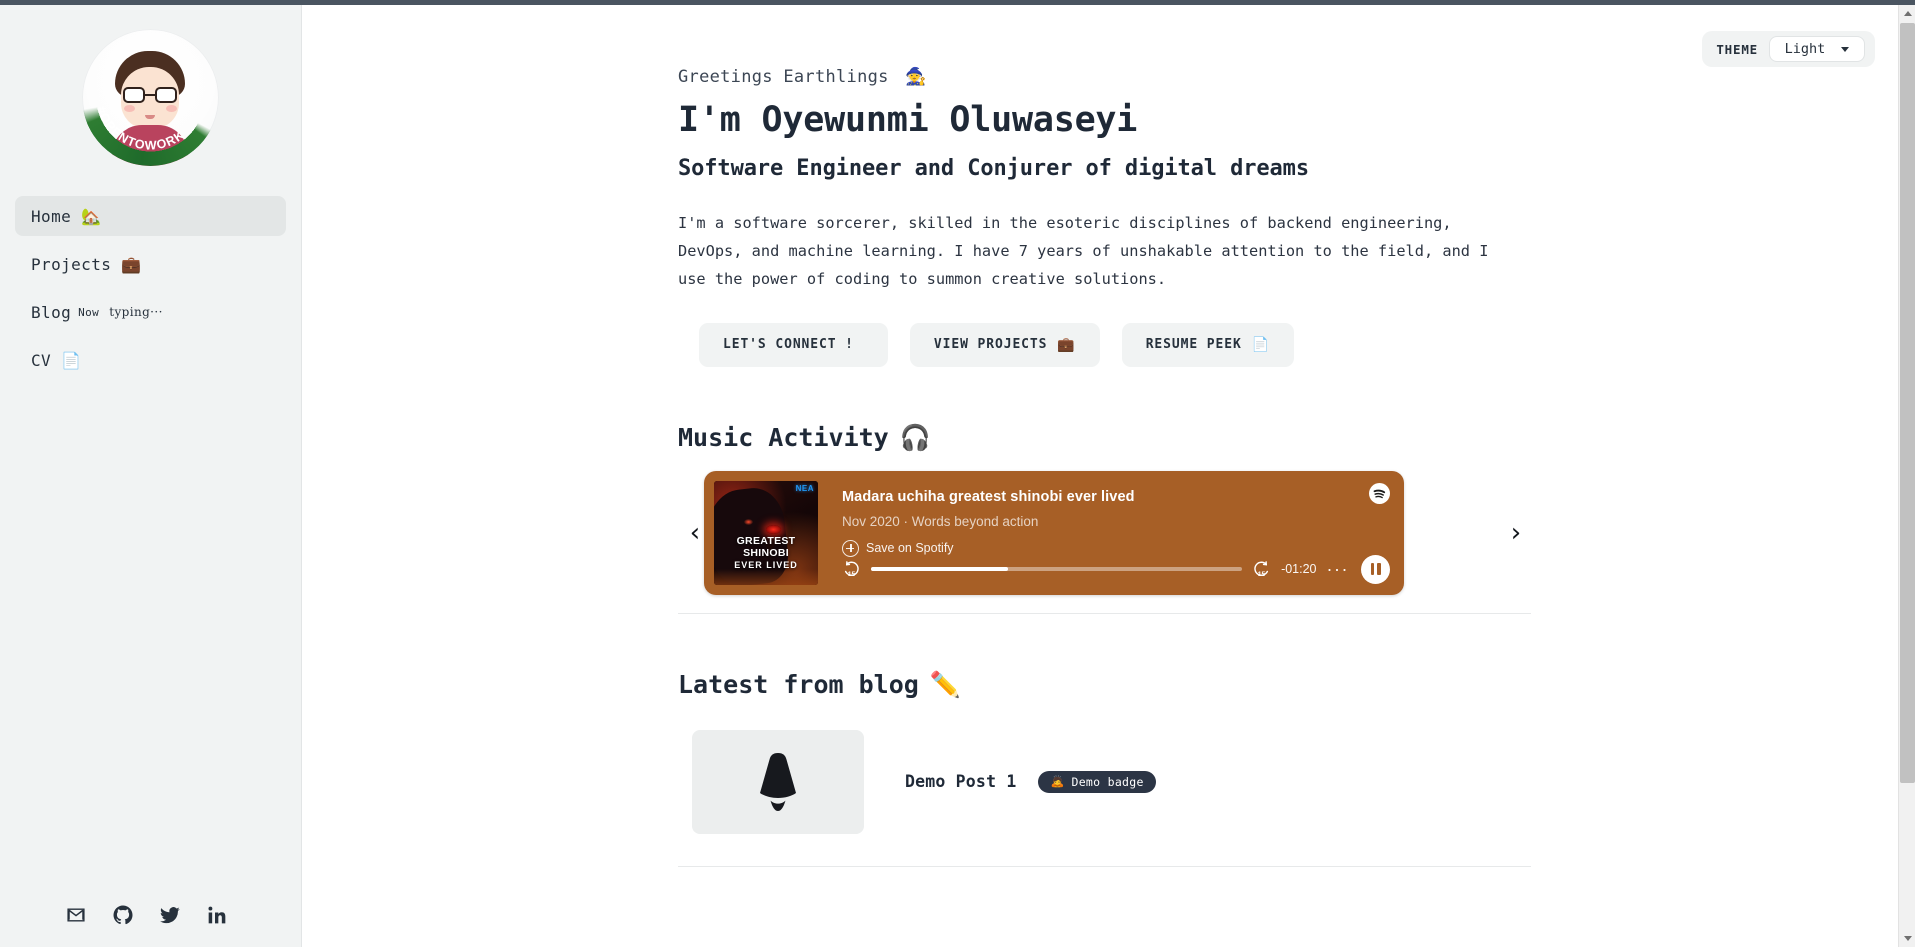 This screenshot has height=947, width=1915. Describe the element at coordinates (798, 685) in the screenshot. I see `blog-heading-text: Latest from blog` at that location.